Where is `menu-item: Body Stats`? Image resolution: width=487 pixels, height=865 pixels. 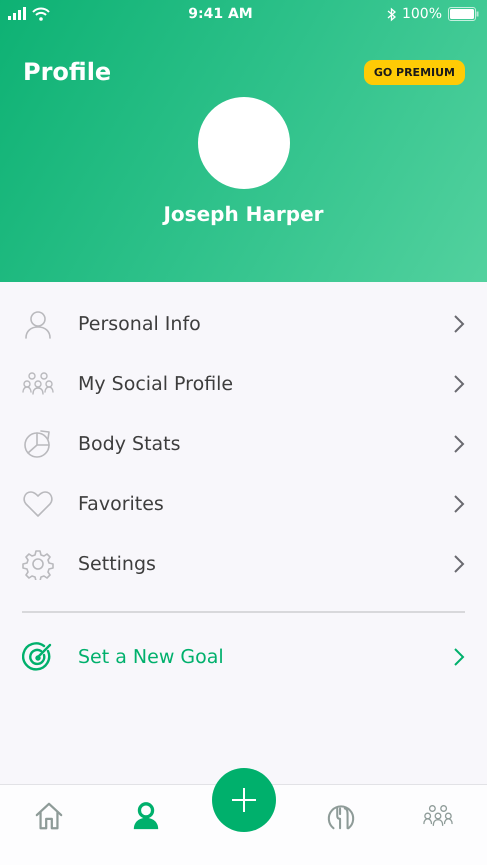 menu-item: Body Stats is located at coordinates (243, 444).